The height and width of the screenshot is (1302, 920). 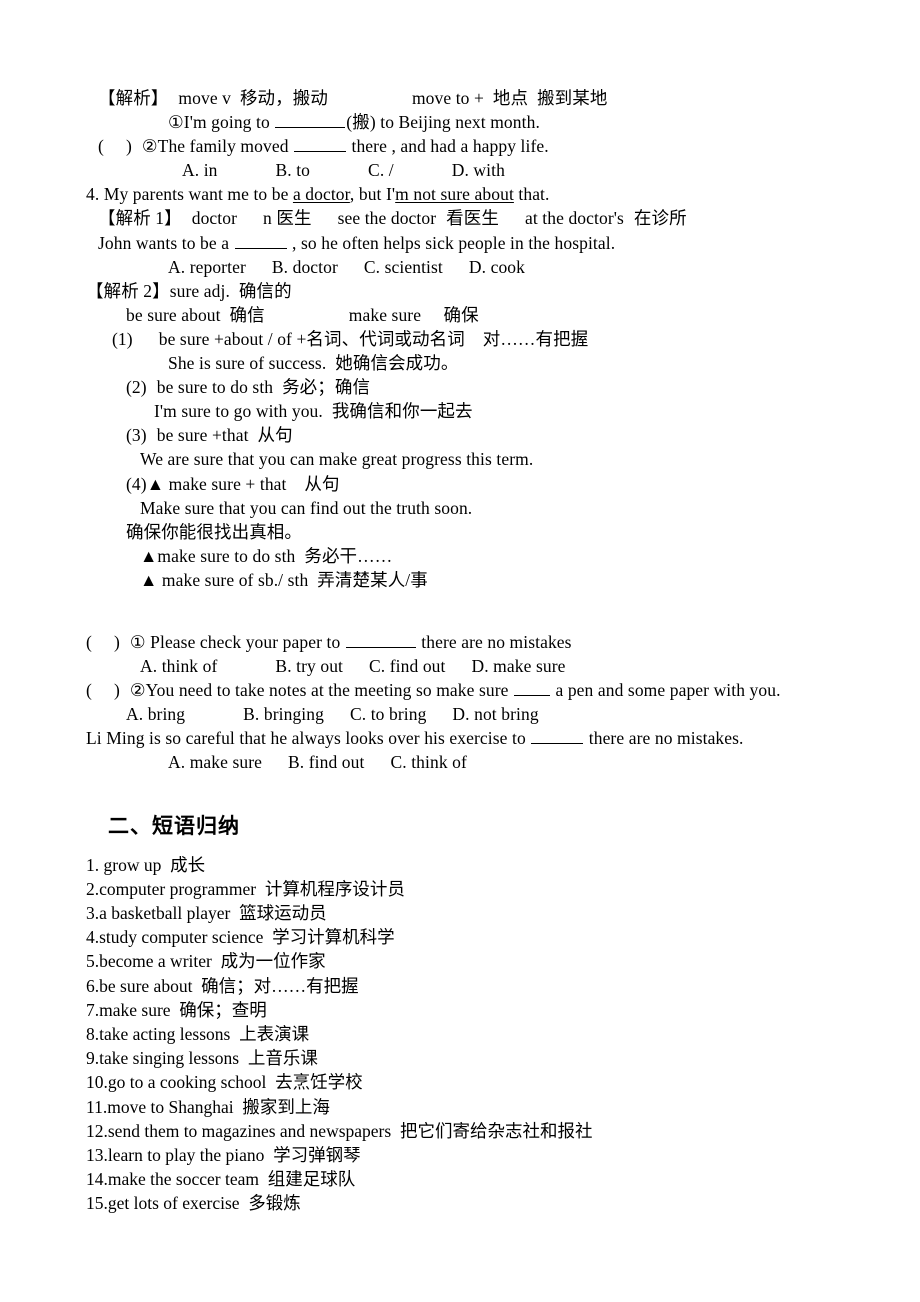 What do you see at coordinates (263, 387) in the screenshot?
I see `rule-text: be sure to do sth 务必；确信` at bounding box center [263, 387].